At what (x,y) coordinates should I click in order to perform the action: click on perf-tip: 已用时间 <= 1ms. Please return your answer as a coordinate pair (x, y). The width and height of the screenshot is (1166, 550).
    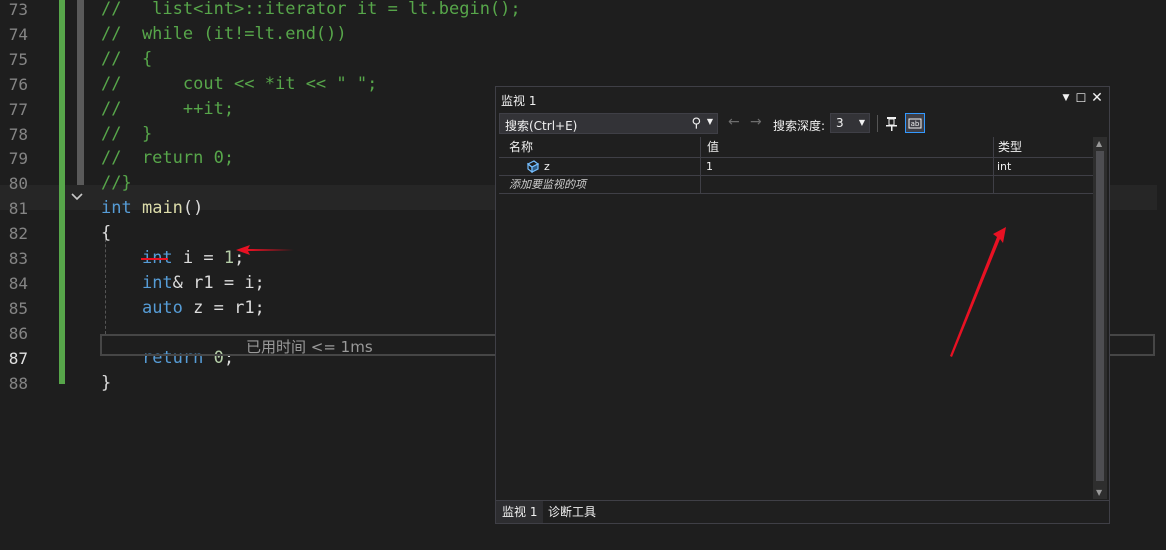
    Looking at the image, I should click on (309, 347).